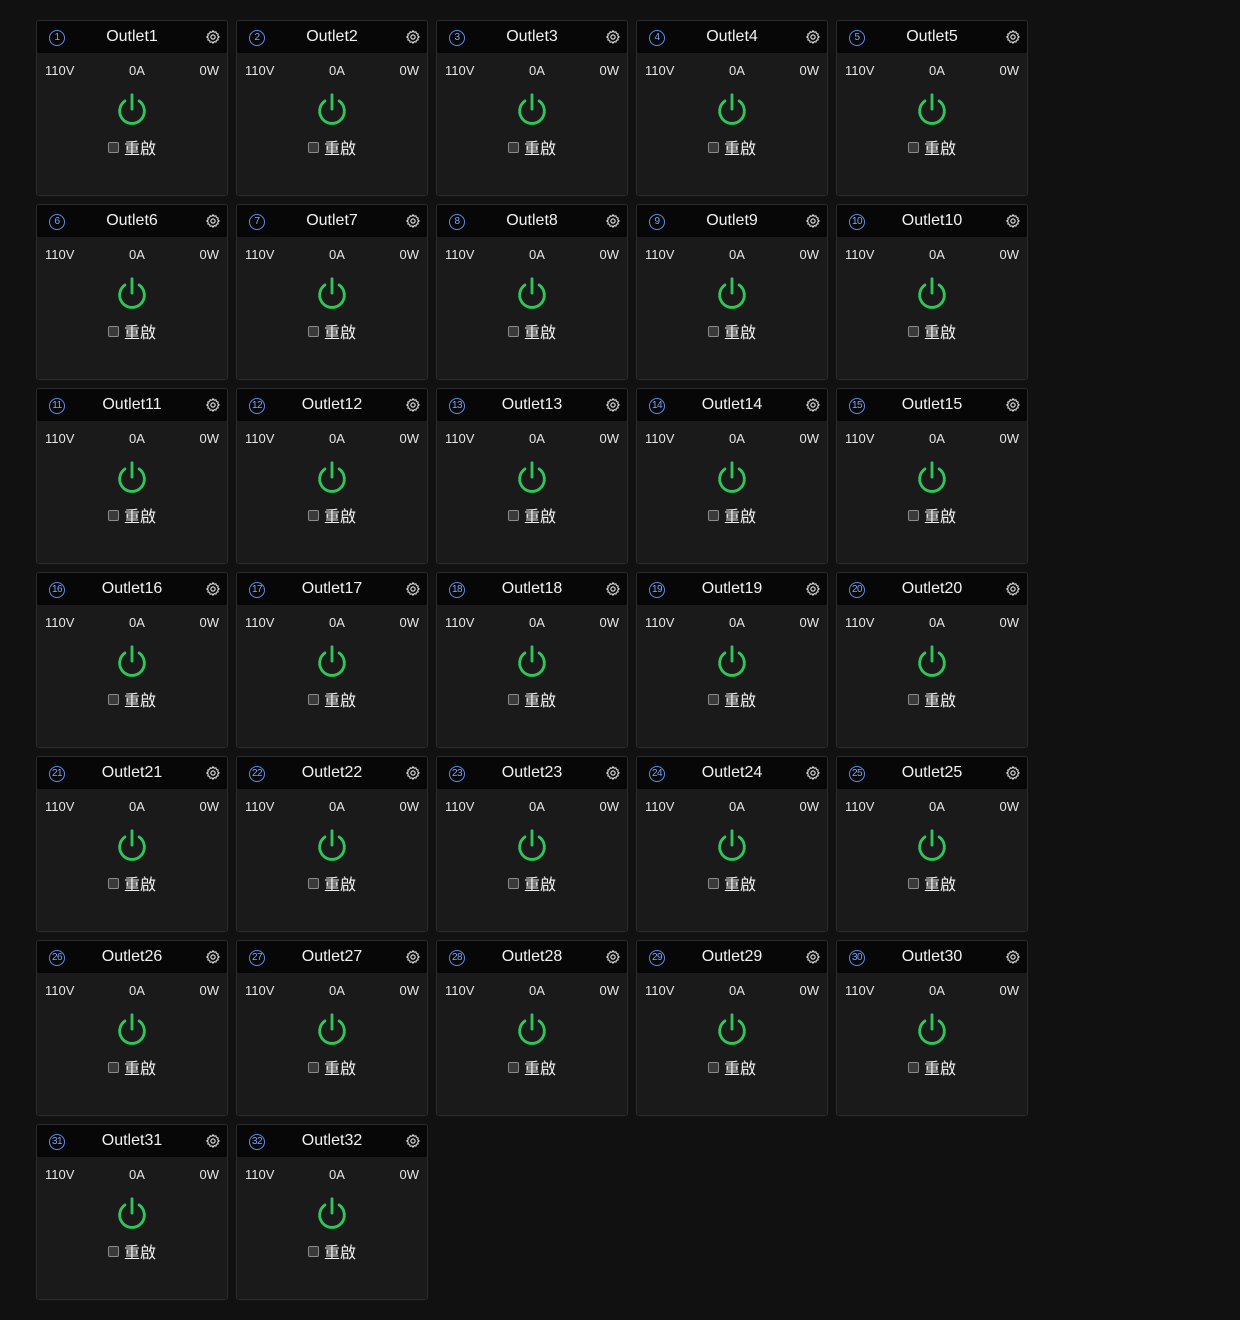 The width and height of the screenshot is (1240, 1320). Describe the element at coordinates (260, 990) in the screenshot. I see `voltage-value: 110V` at that location.